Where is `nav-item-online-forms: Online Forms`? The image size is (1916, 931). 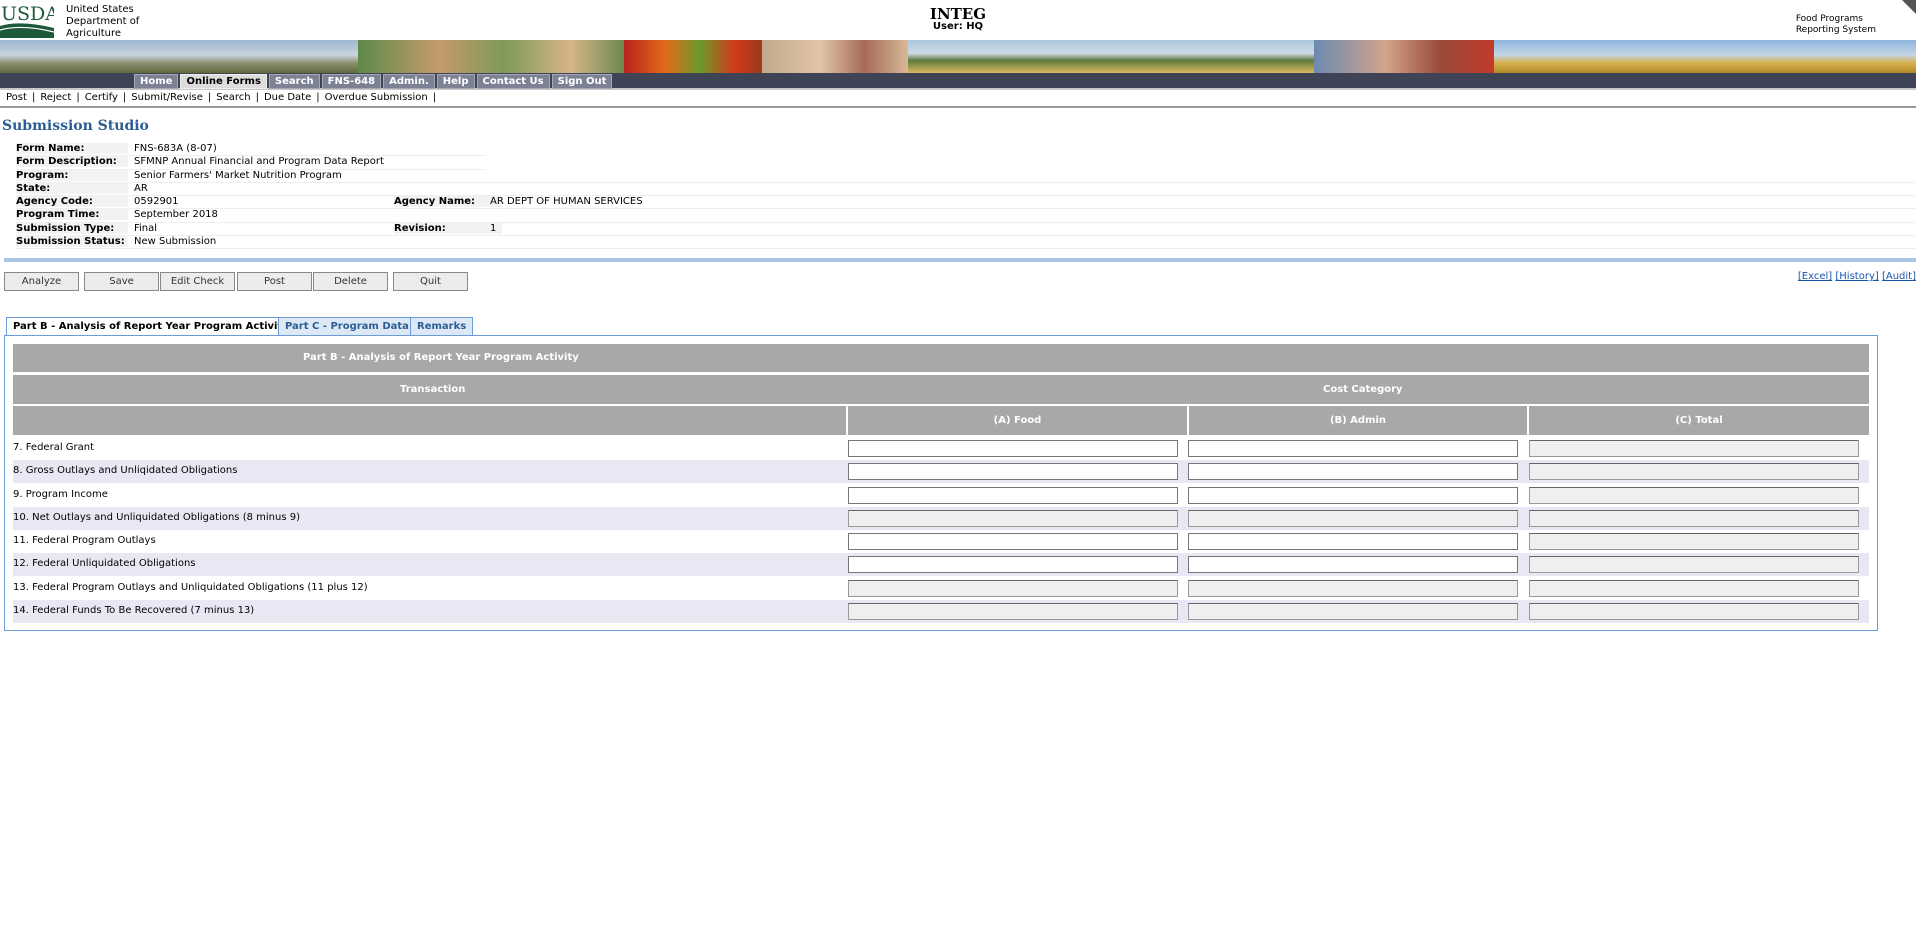
nav-item-online-forms: Online Forms is located at coordinates (223, 81).